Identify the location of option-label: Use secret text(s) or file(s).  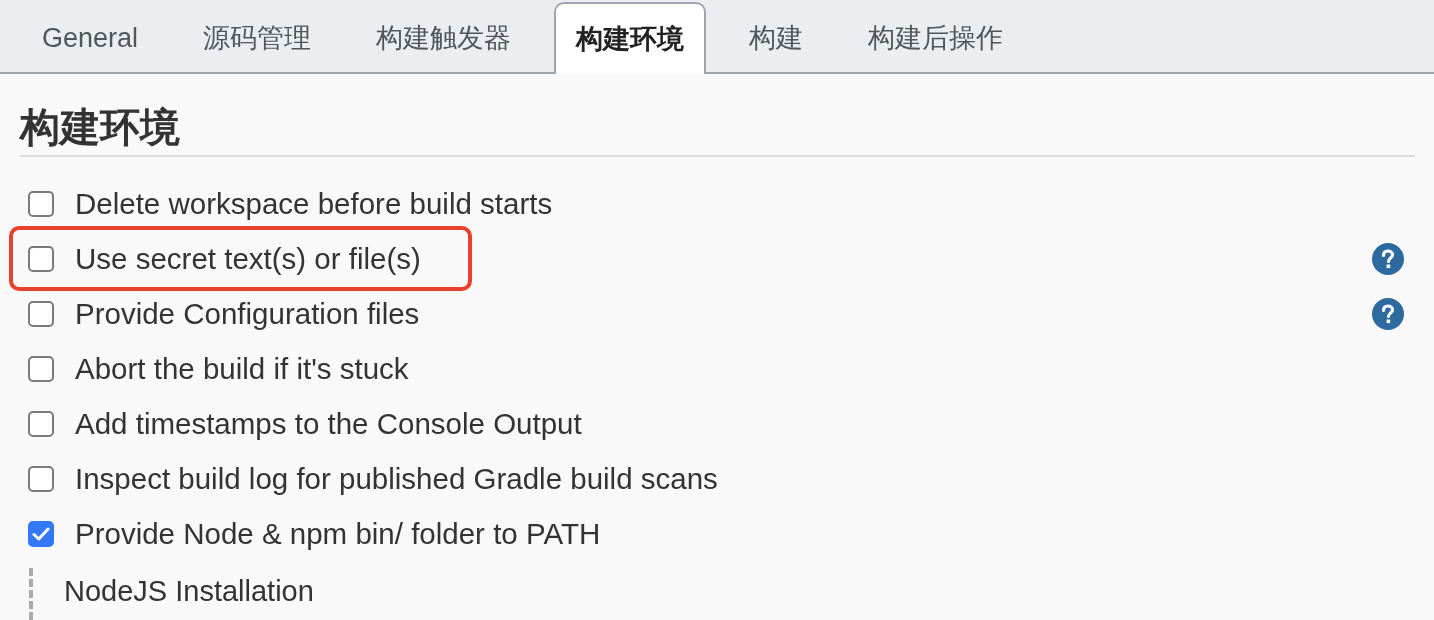
(248, 258).